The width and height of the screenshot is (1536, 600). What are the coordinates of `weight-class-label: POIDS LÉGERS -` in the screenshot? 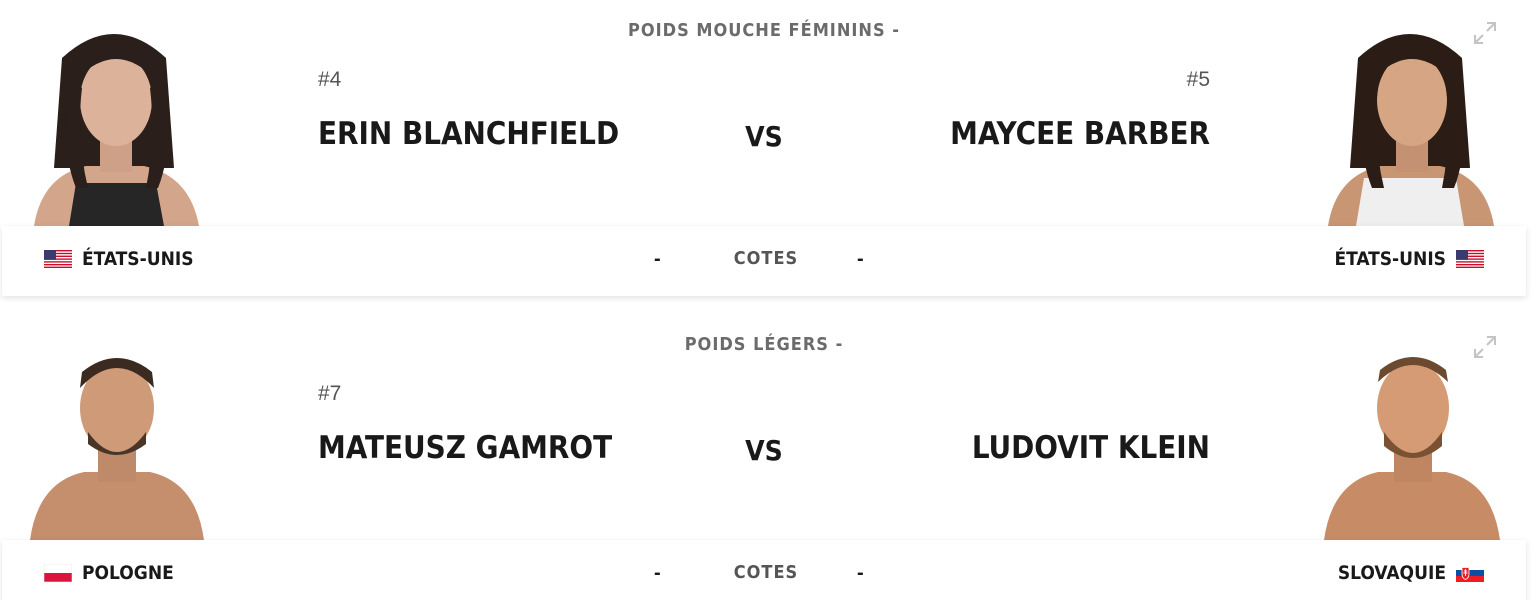 It's located at (764, 344).